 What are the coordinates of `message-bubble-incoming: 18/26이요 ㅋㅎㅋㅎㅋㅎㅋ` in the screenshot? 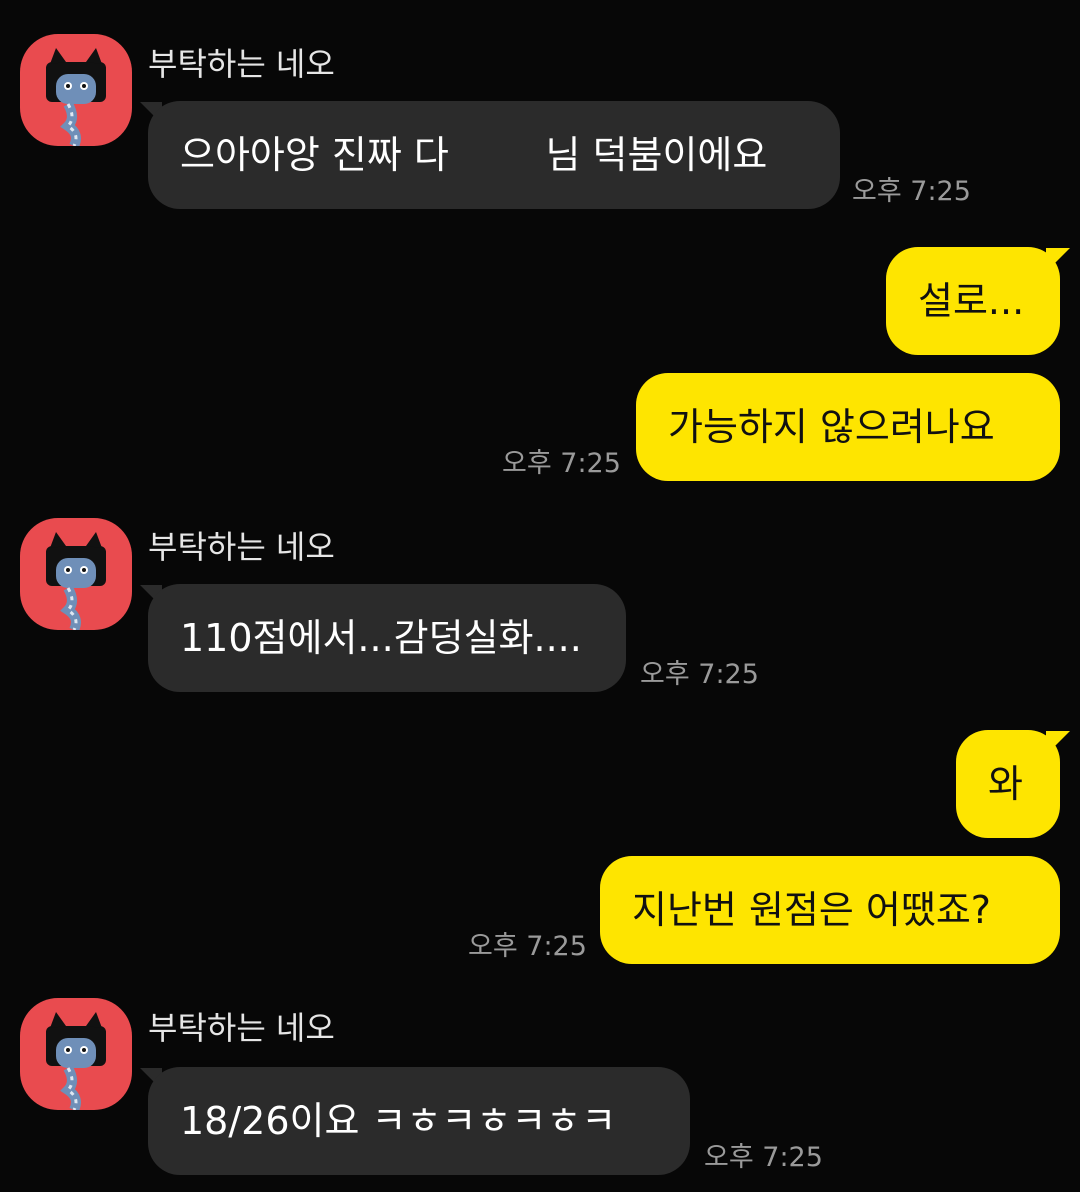 It's located at (419, 1121).